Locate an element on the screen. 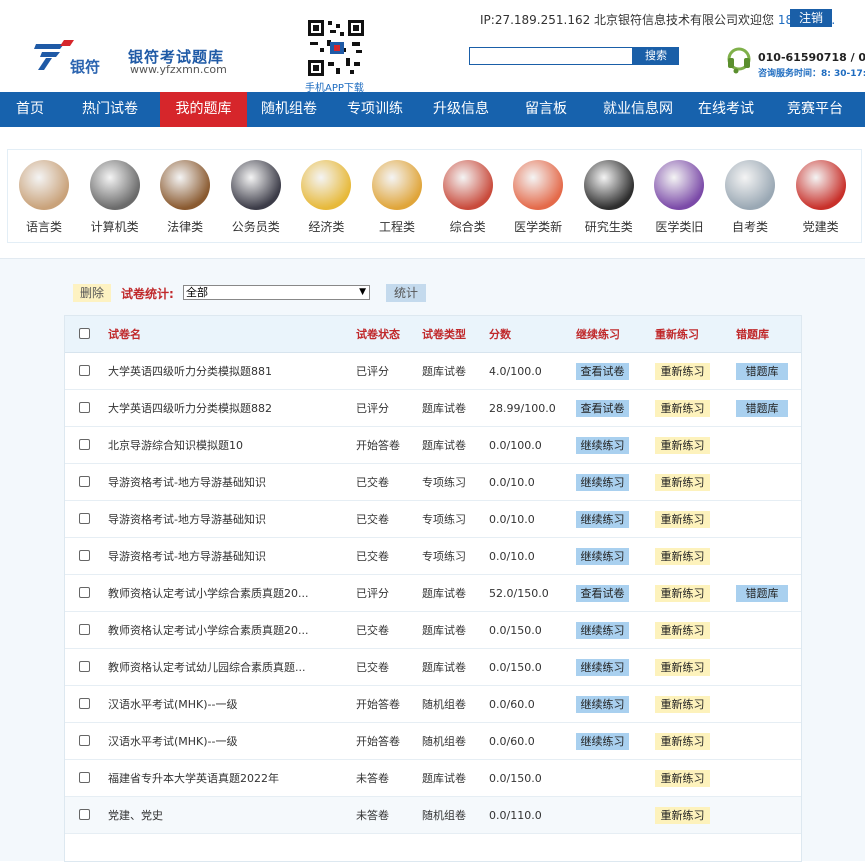 This screenshot has height=862, width=865. category-label: 语言类 is located at coordinates (43, 227).